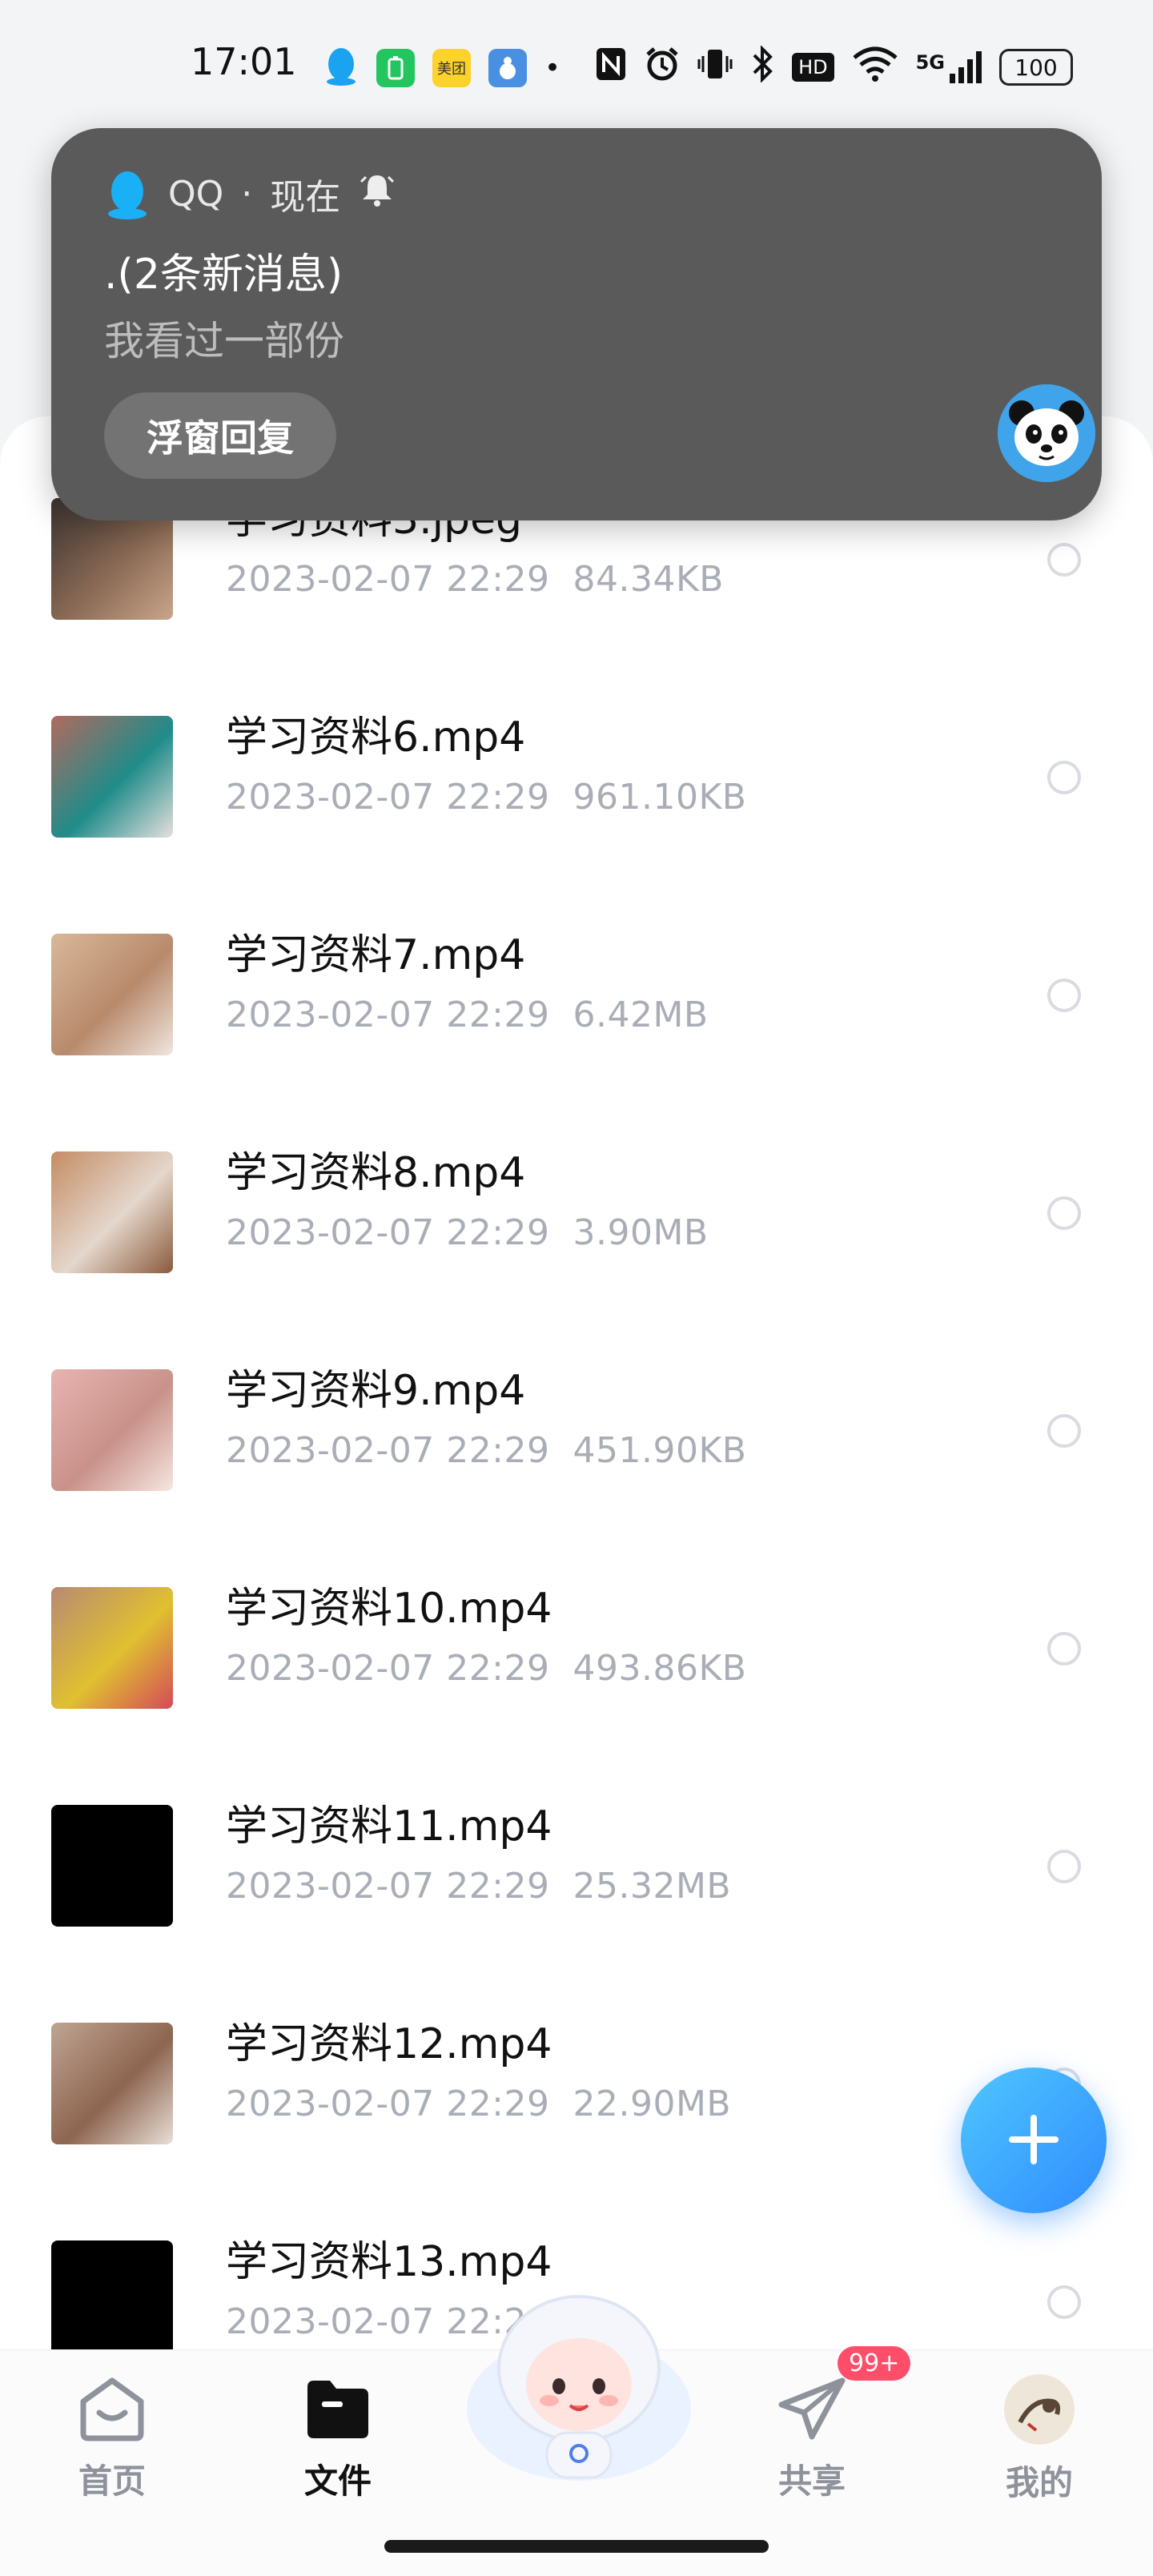  Describe the element at coordinates (1040, 2411) in the screenshot. I see `user-avatar` at that location.